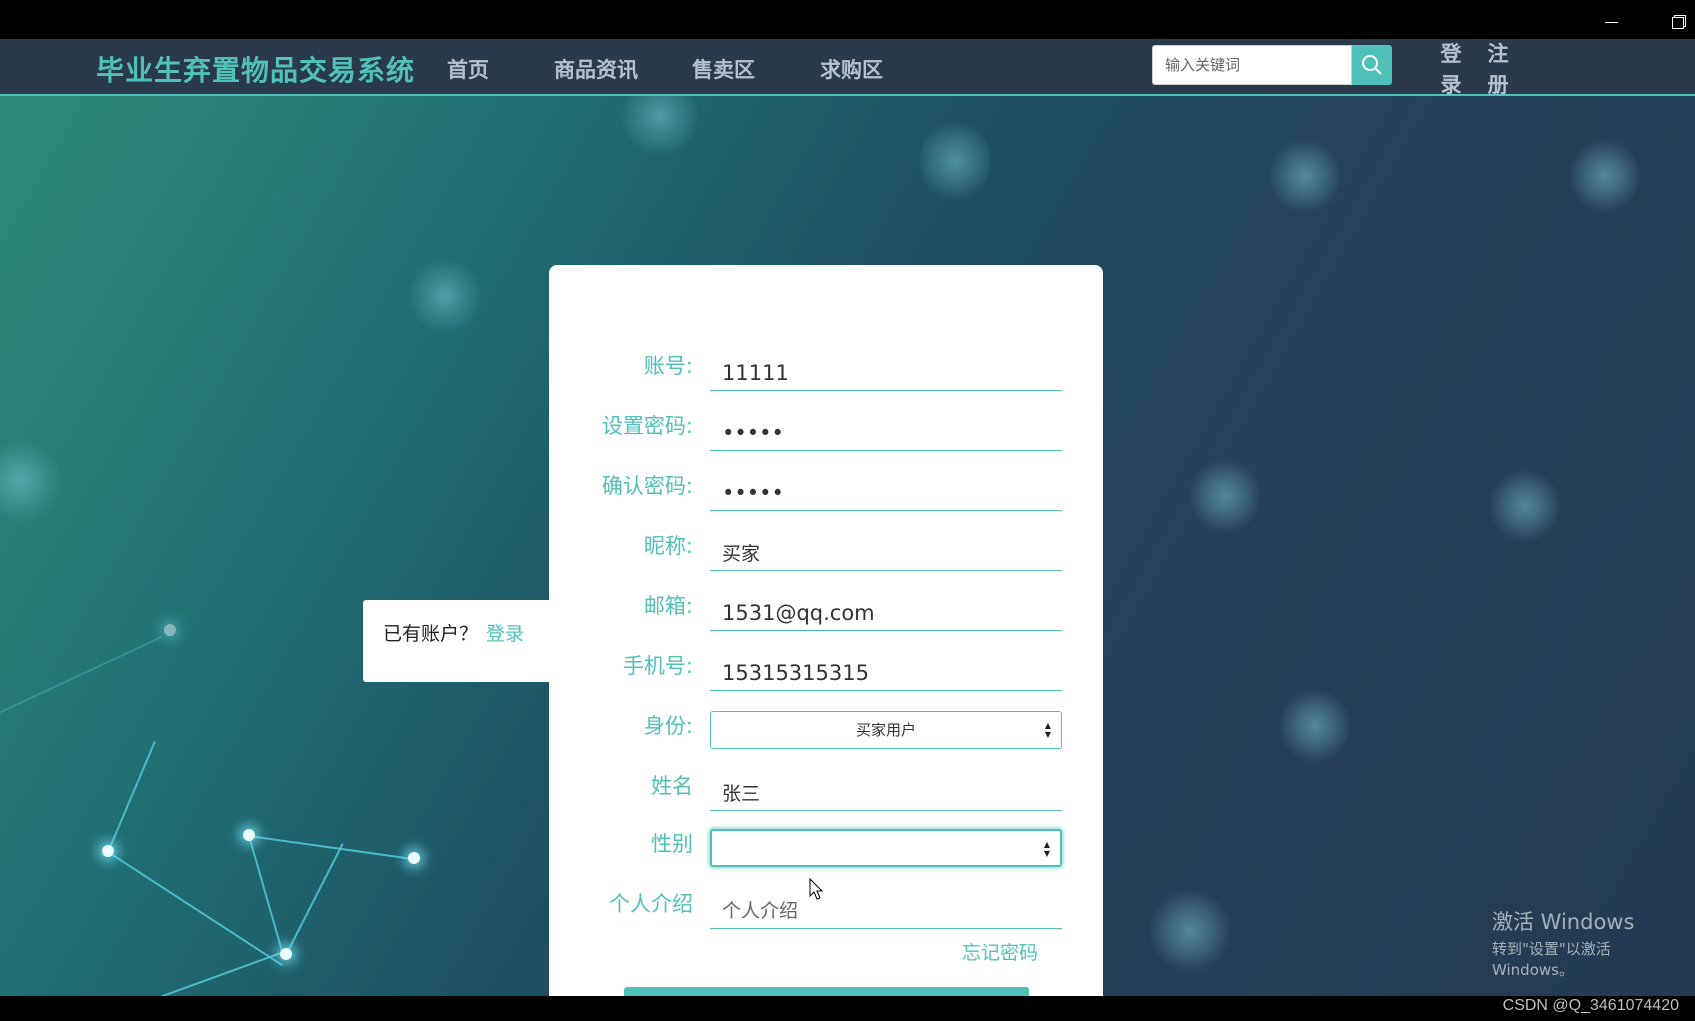 Image resolution: width=1695 pixels, height=1021 pixels. I want to click on name-row: 姓名, so click(826, 790).